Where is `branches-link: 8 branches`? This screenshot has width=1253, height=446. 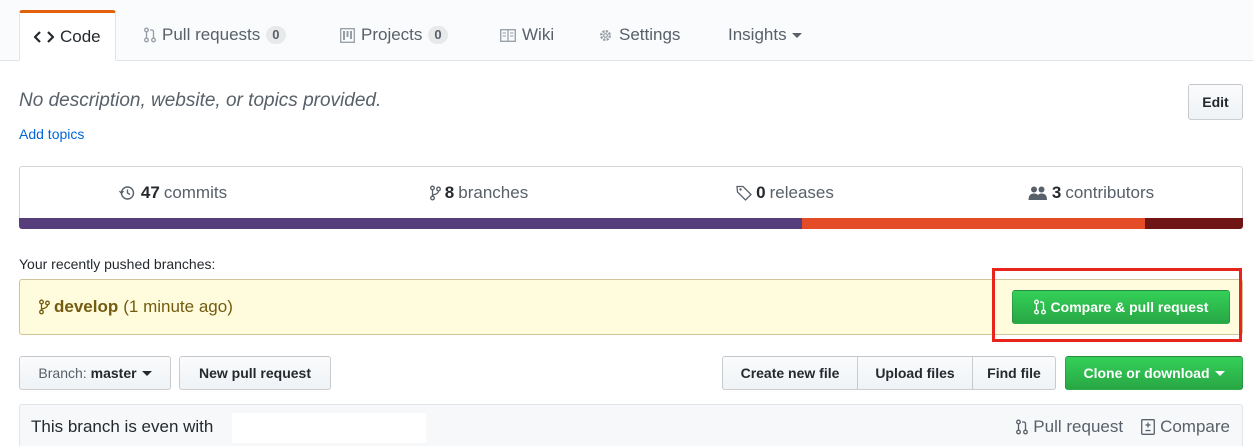
branches-link: 8 branches is located at coordinates (479, 193).